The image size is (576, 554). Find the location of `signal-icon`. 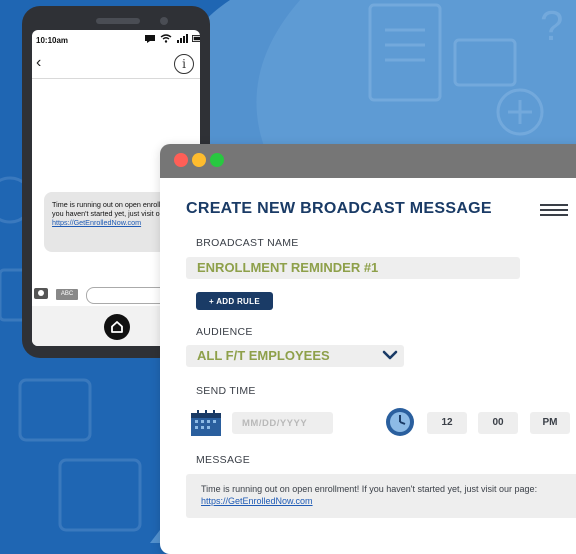

signal-icon is located at coordinates (182, 38).